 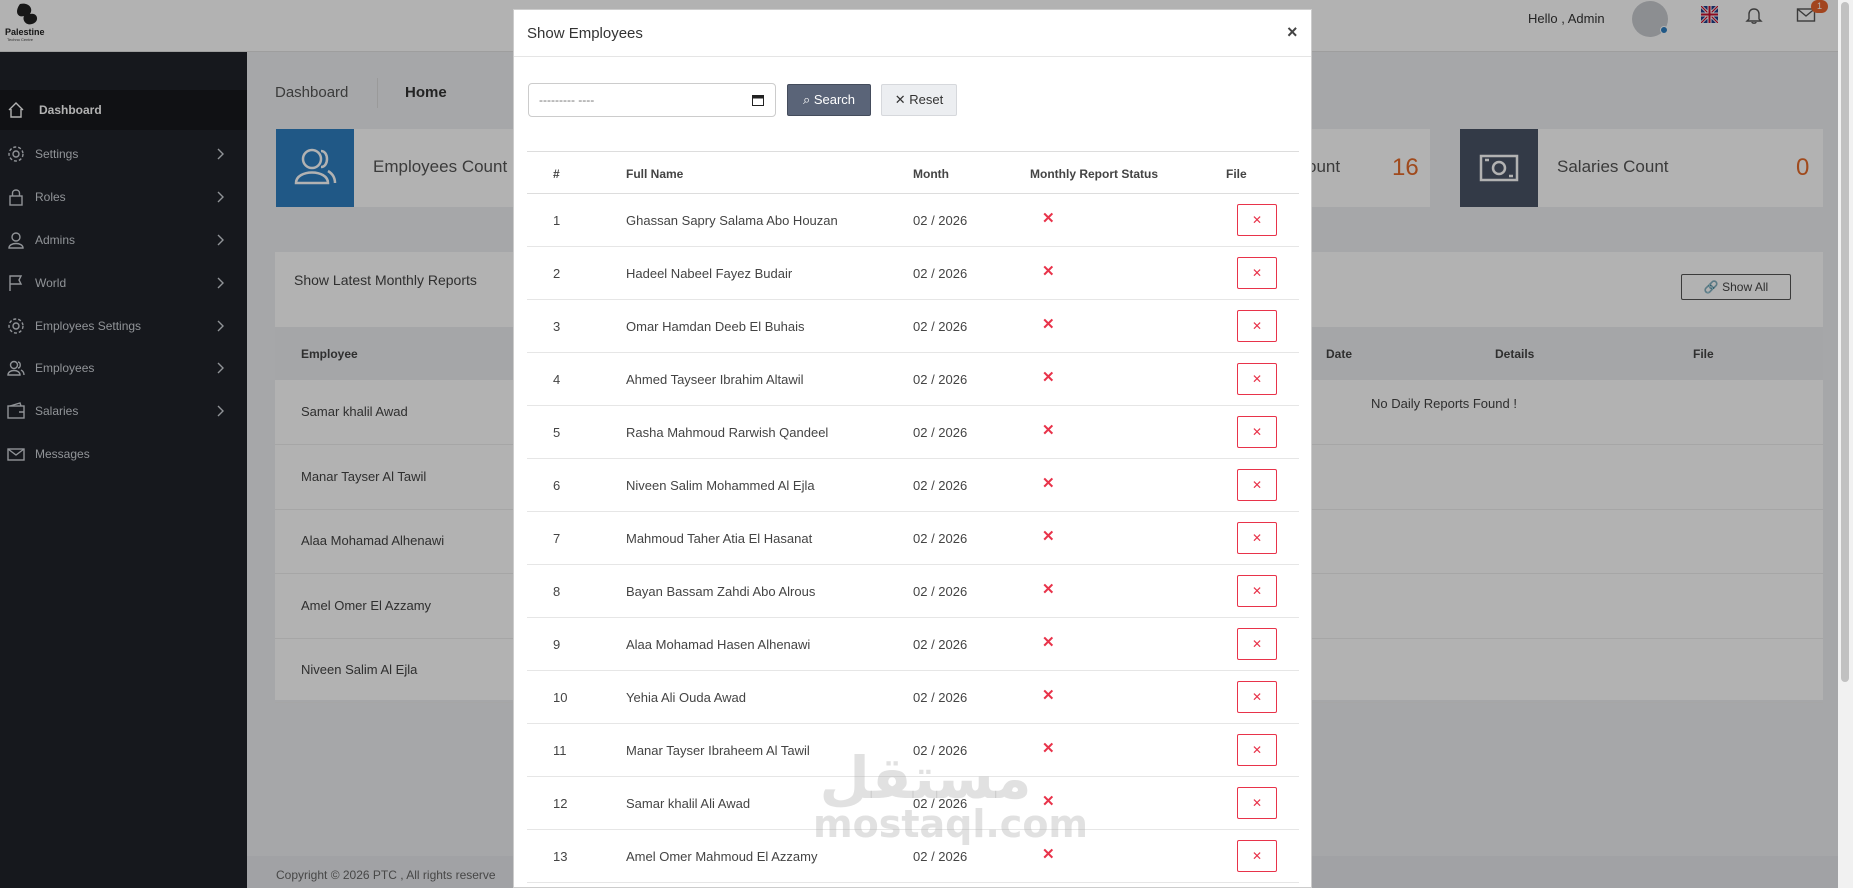 I want to click on watermark: مستقل mostaql.com, so click(x=951, y=795).